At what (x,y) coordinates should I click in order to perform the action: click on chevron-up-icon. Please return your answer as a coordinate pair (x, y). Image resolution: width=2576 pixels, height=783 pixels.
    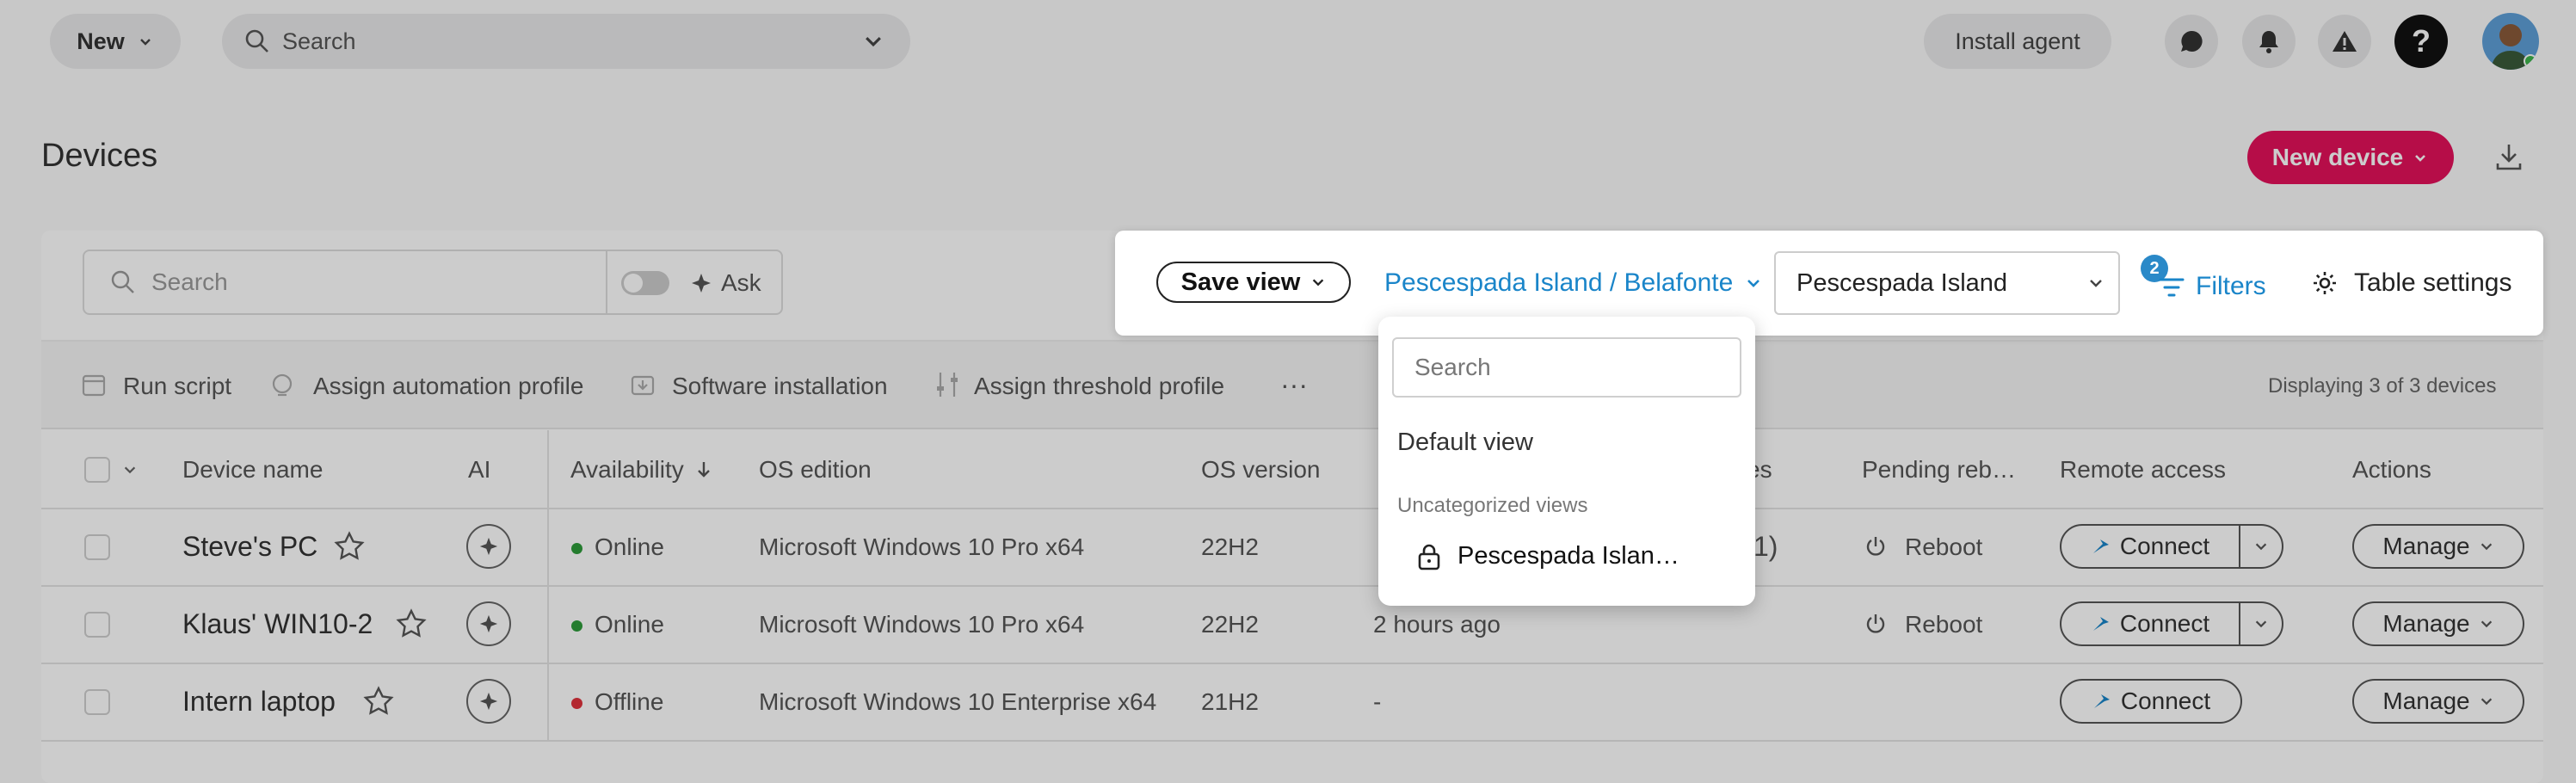
    Looking at the image, I should click on (1754, 283).